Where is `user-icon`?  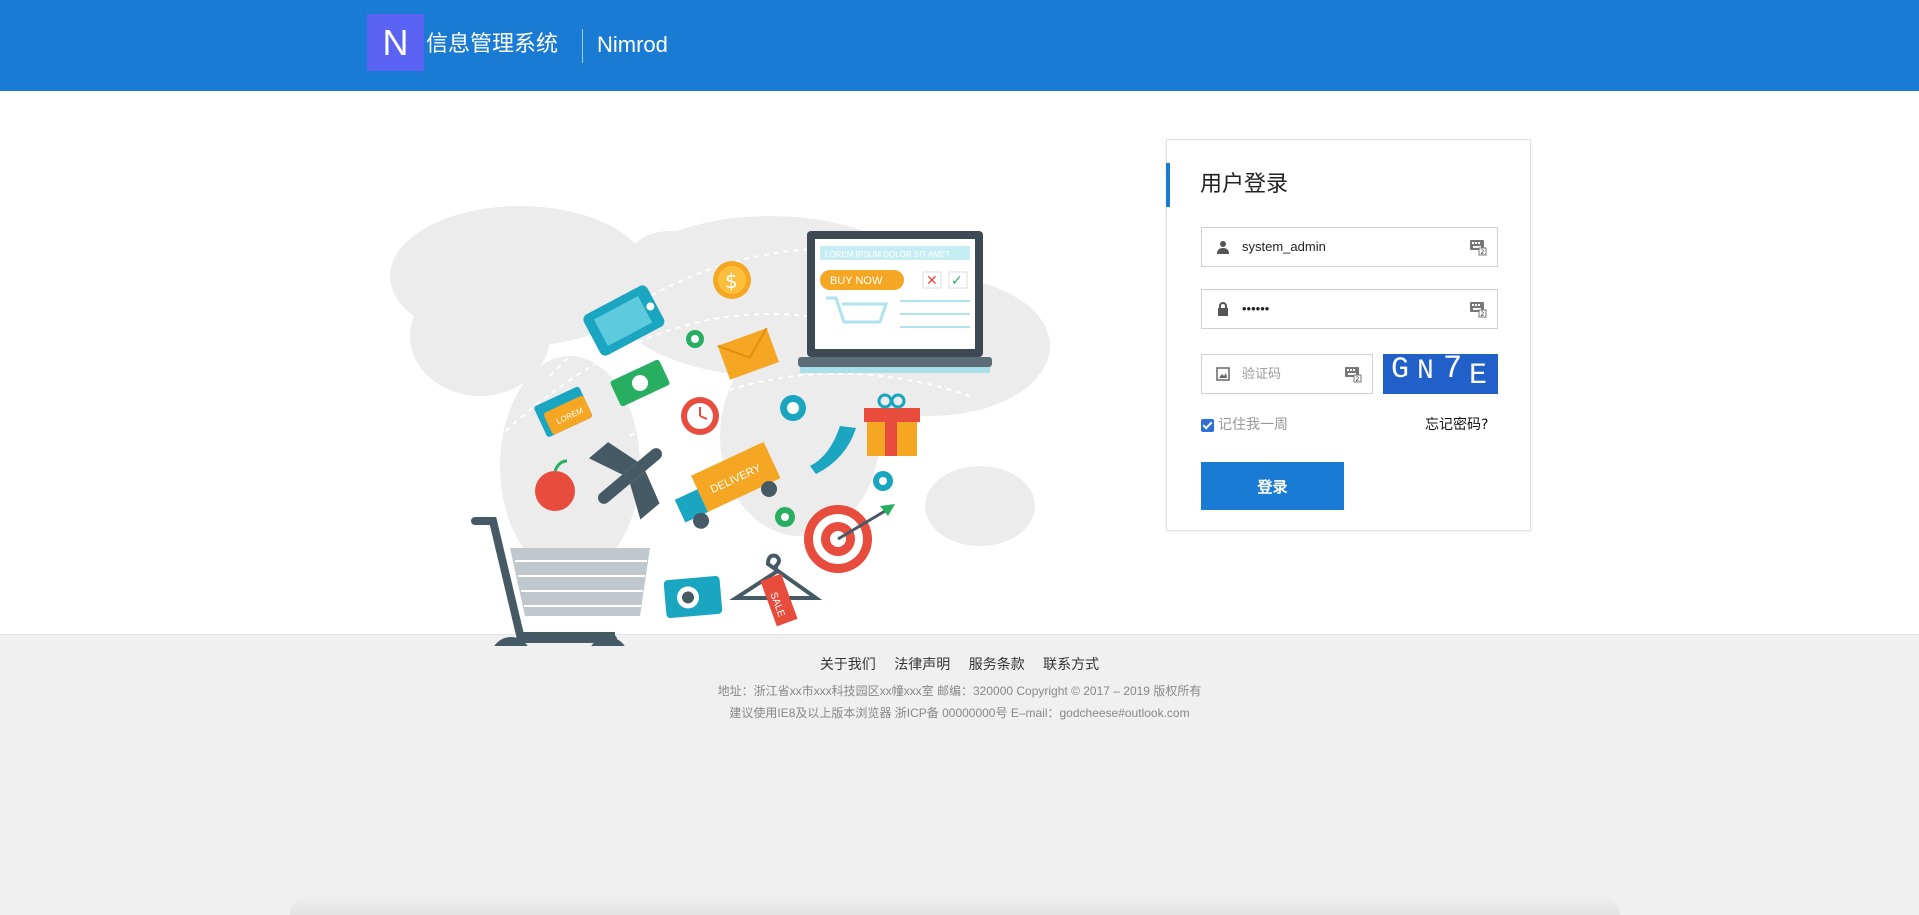 user-icon is located at coordinates (1223, 247).